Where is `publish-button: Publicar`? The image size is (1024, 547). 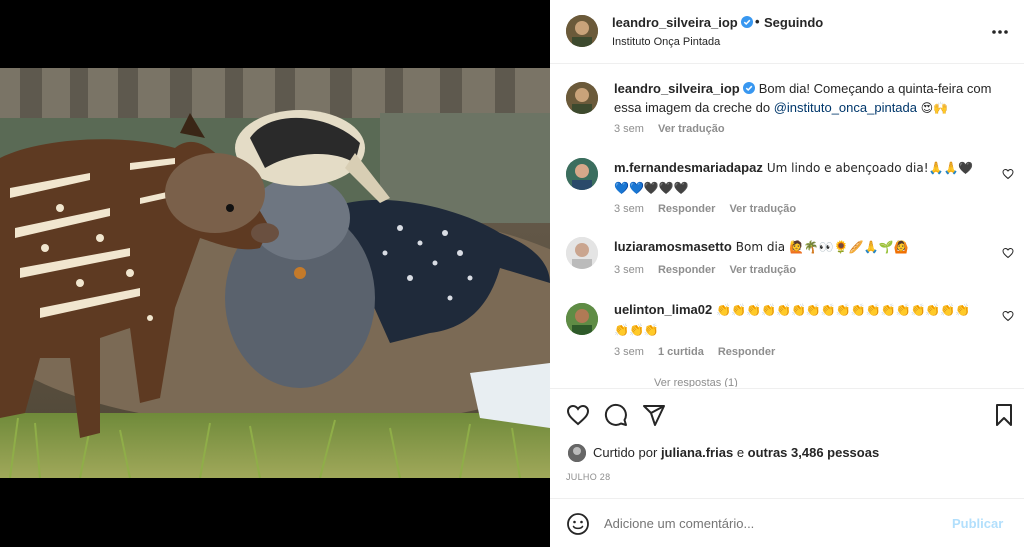 publish-button: Publicar is located at coordinates (977, 523).